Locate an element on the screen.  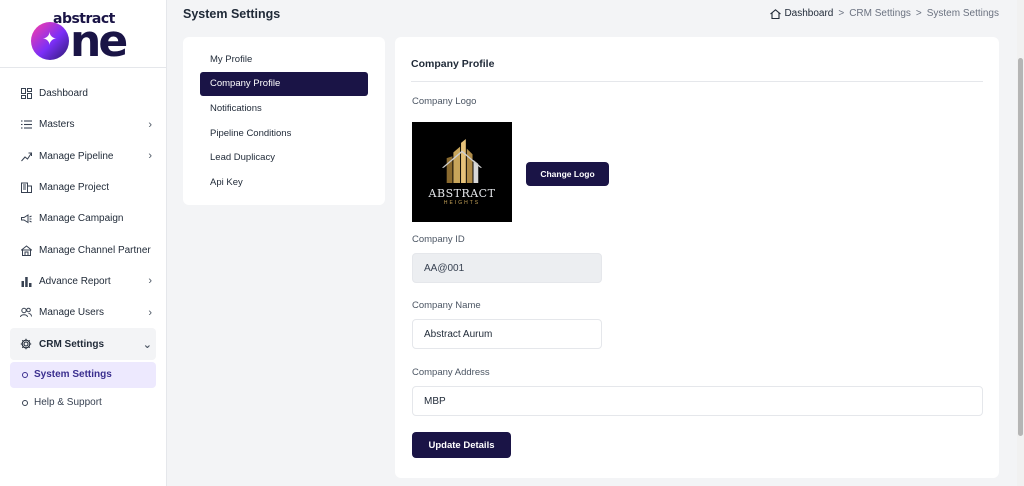
sidebar-item-manage-users: Manage Users › is located at coordinates (83, 312).